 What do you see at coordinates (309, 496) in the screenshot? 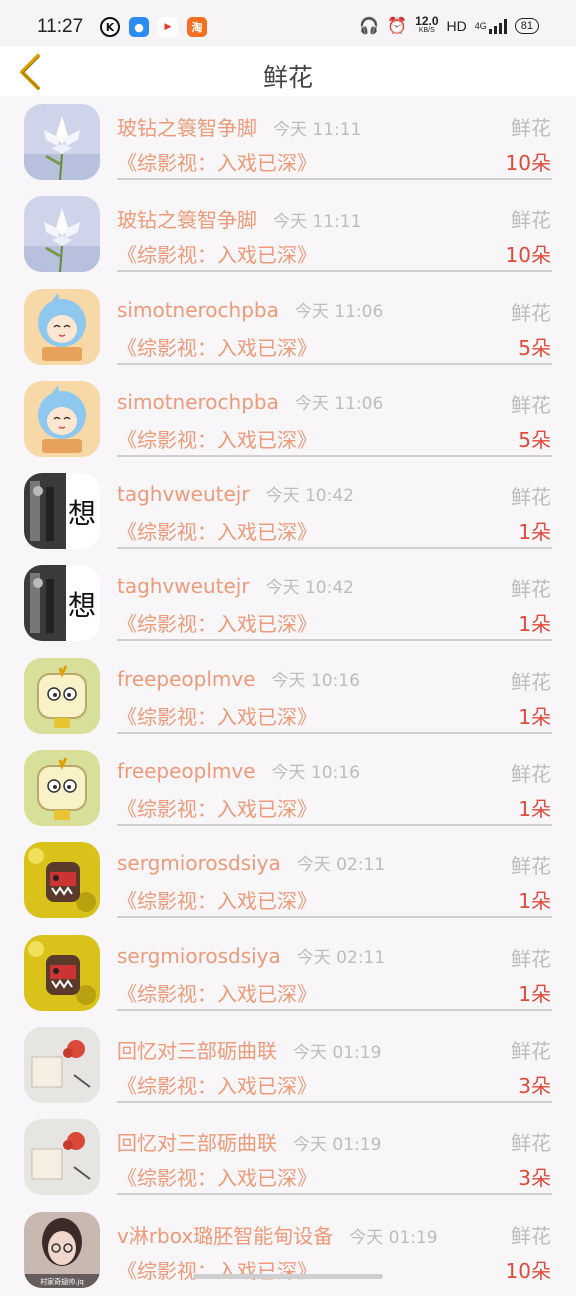
I see `timestamp: 今天 10:42` at bounding box center [309, 496].